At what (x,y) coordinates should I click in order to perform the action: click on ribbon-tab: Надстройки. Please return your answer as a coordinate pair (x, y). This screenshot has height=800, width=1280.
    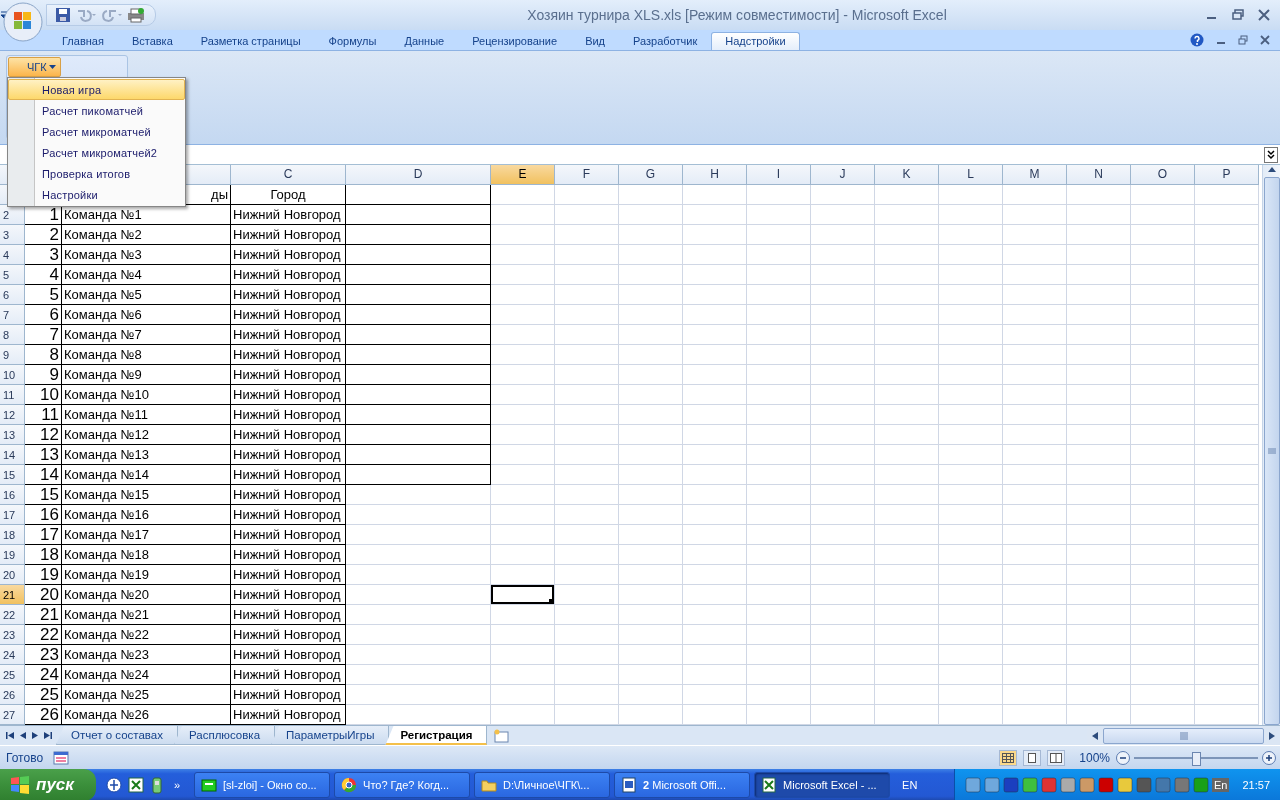
    Looking at the image, I should click on (755, 41).